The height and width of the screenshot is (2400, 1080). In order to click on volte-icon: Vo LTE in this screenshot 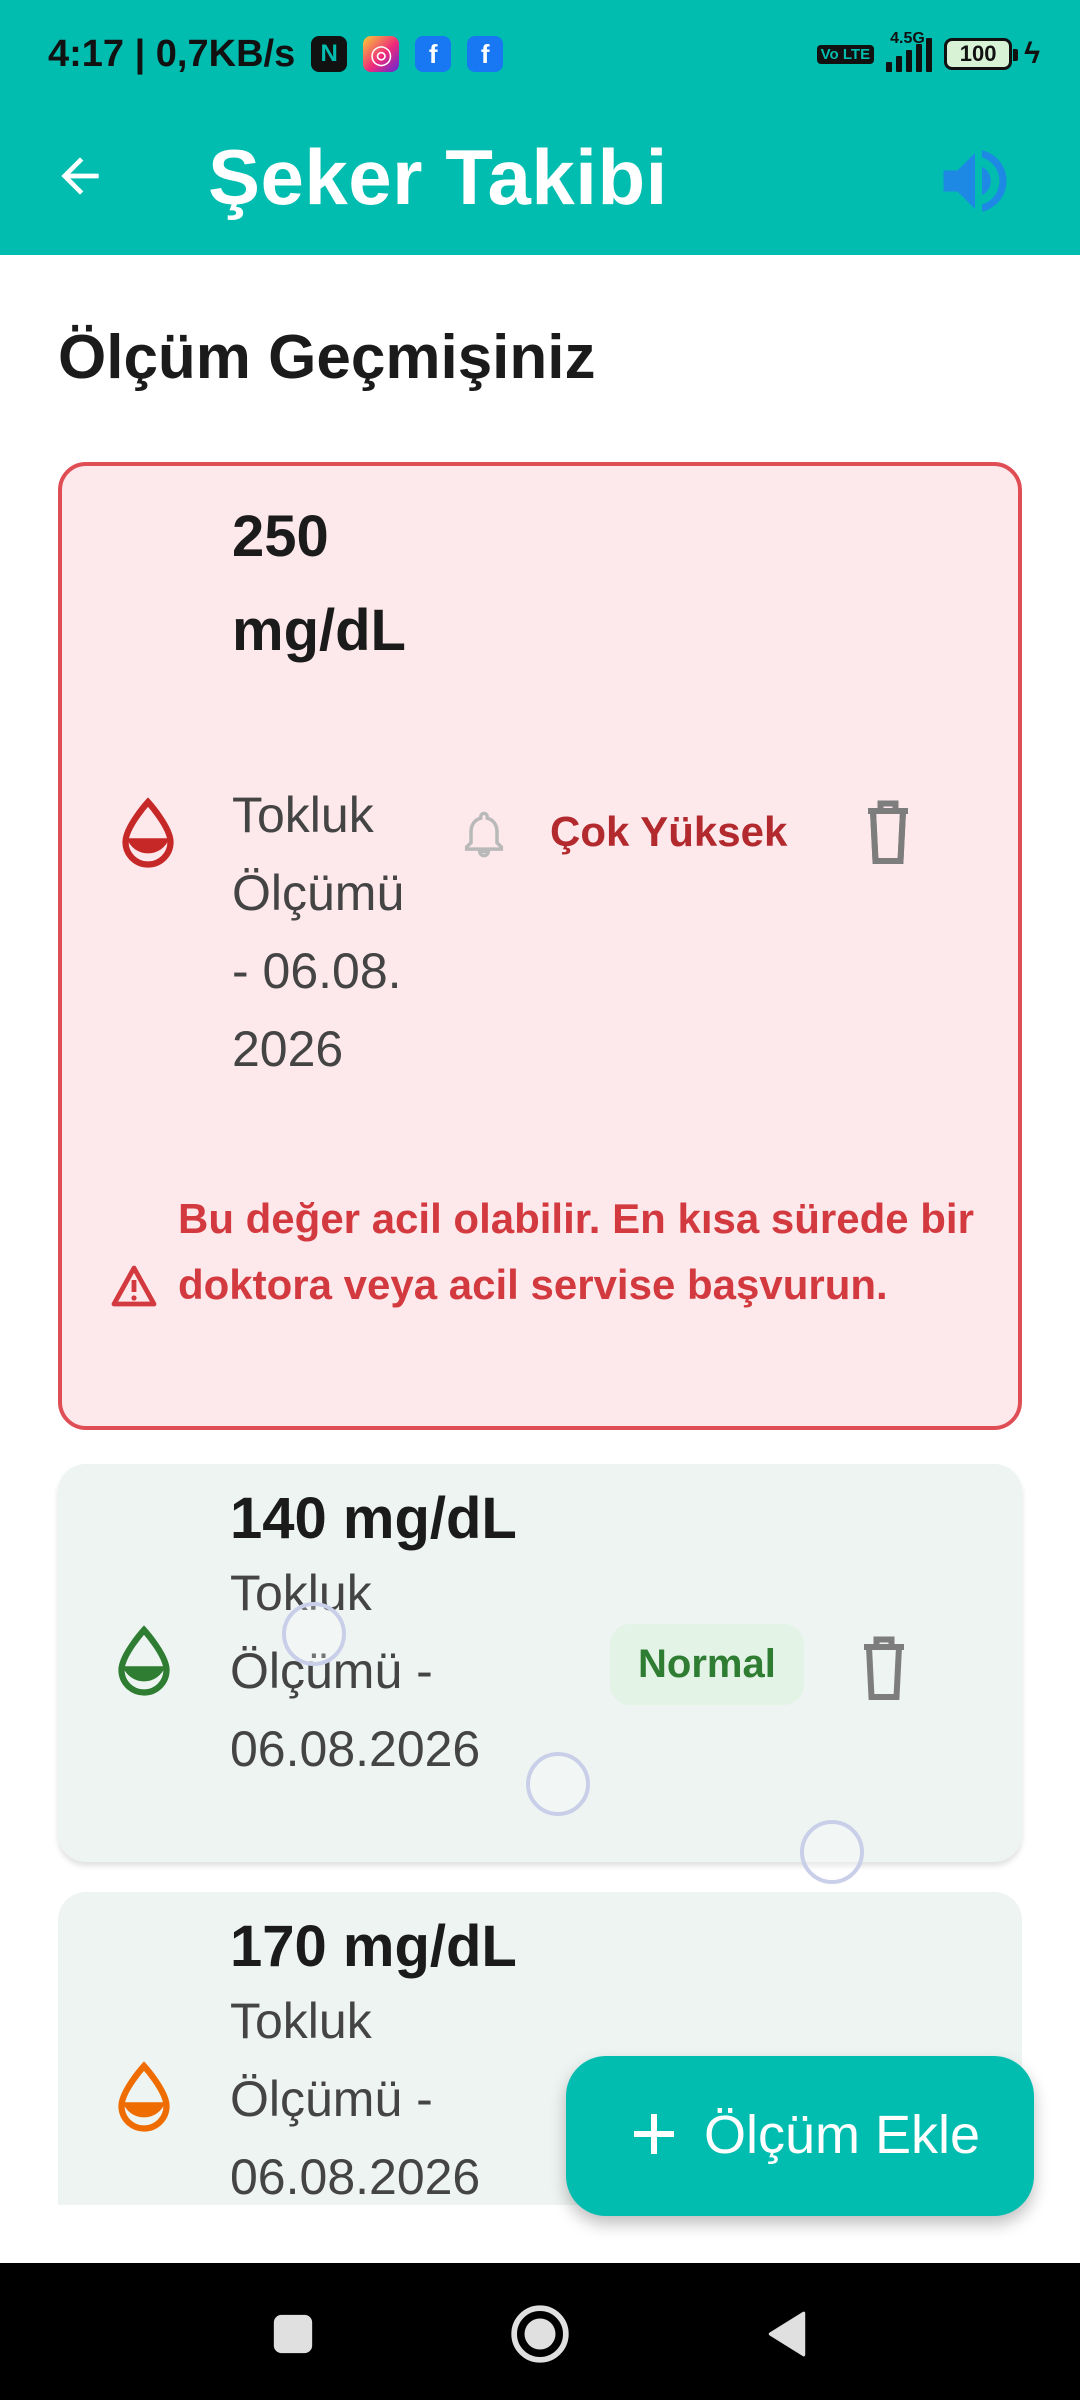, I will do `click(845, 54)`.